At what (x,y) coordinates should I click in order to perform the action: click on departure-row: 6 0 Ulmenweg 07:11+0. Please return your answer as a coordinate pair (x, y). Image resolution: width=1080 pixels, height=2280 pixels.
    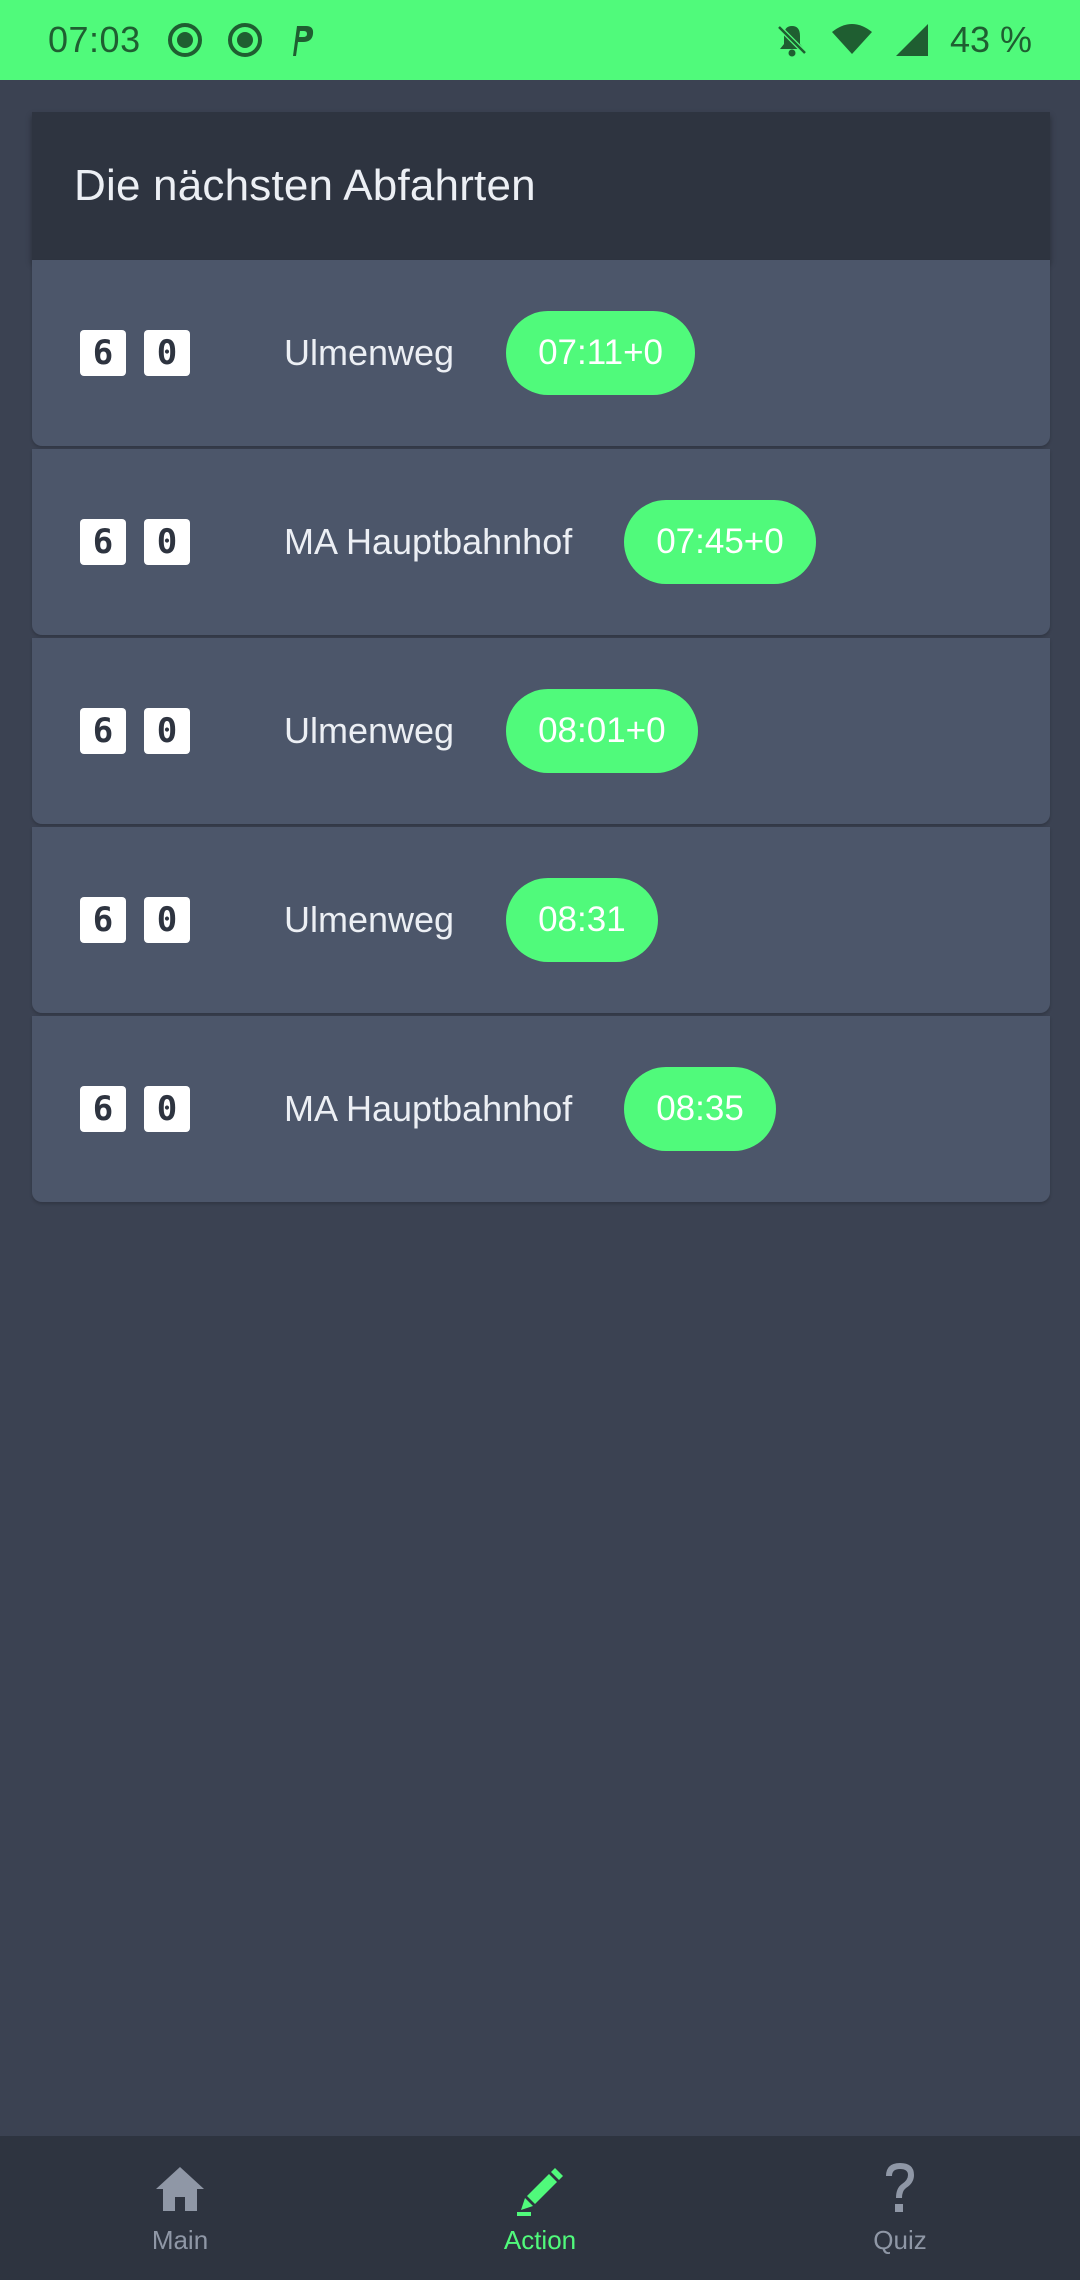
    Looking at the image, I should click on (541, 353).